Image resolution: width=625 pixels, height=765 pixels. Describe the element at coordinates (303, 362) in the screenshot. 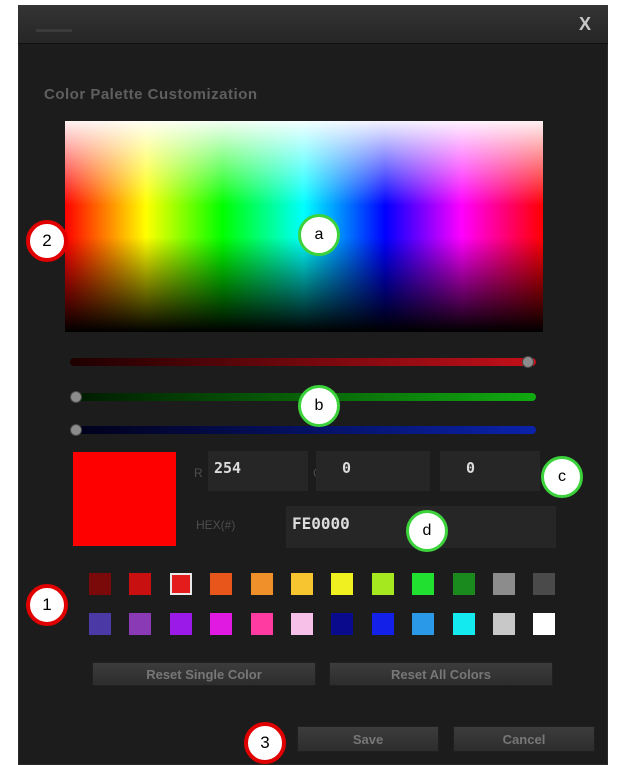

I see `red-slider` at that location.